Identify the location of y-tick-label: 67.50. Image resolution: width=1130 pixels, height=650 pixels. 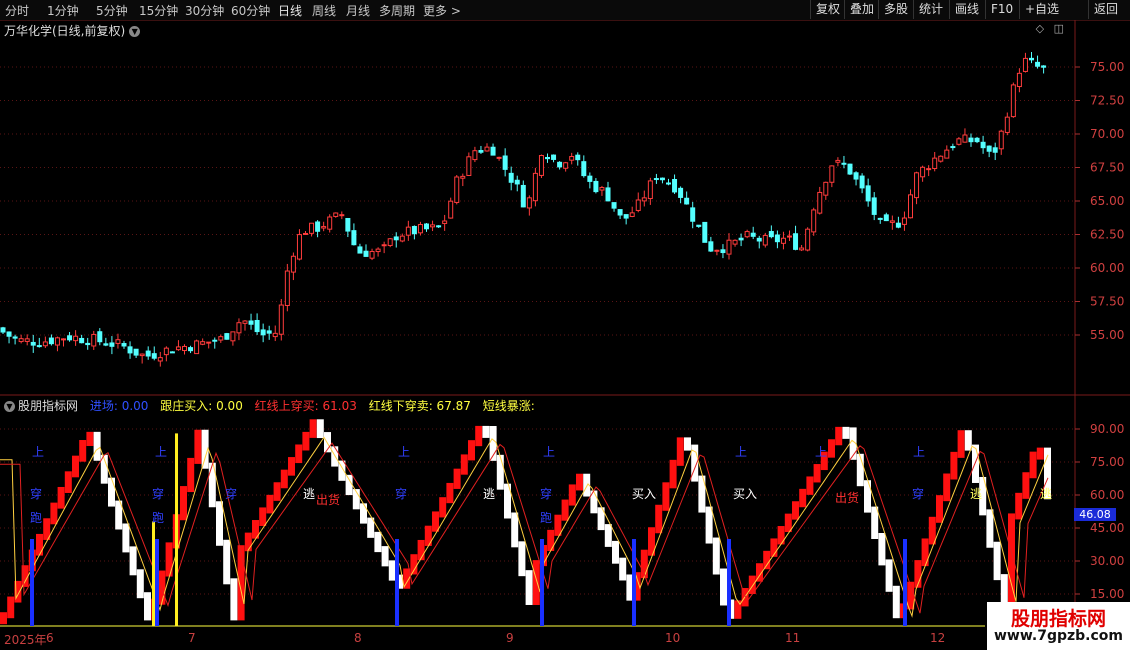
(1107, 168).